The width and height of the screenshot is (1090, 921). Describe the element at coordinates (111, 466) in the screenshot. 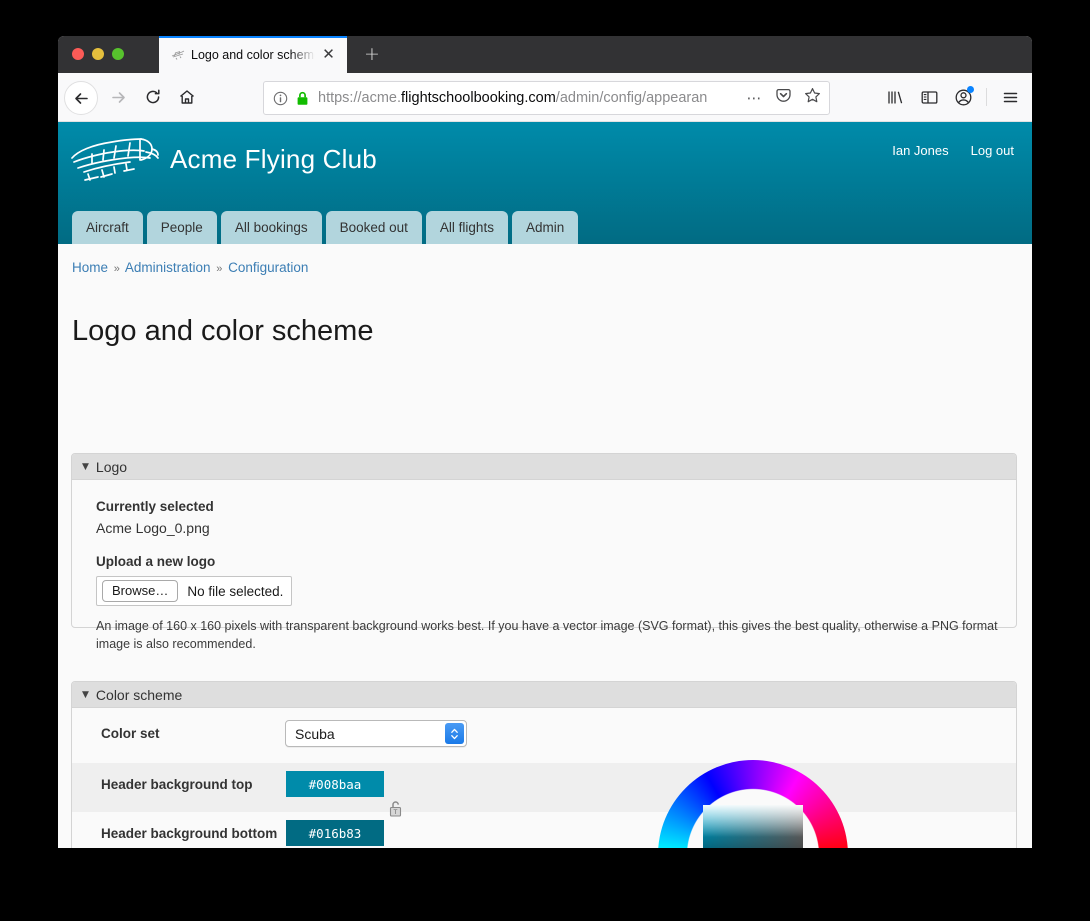

I see `logo-legend-label: Logo` at that location.